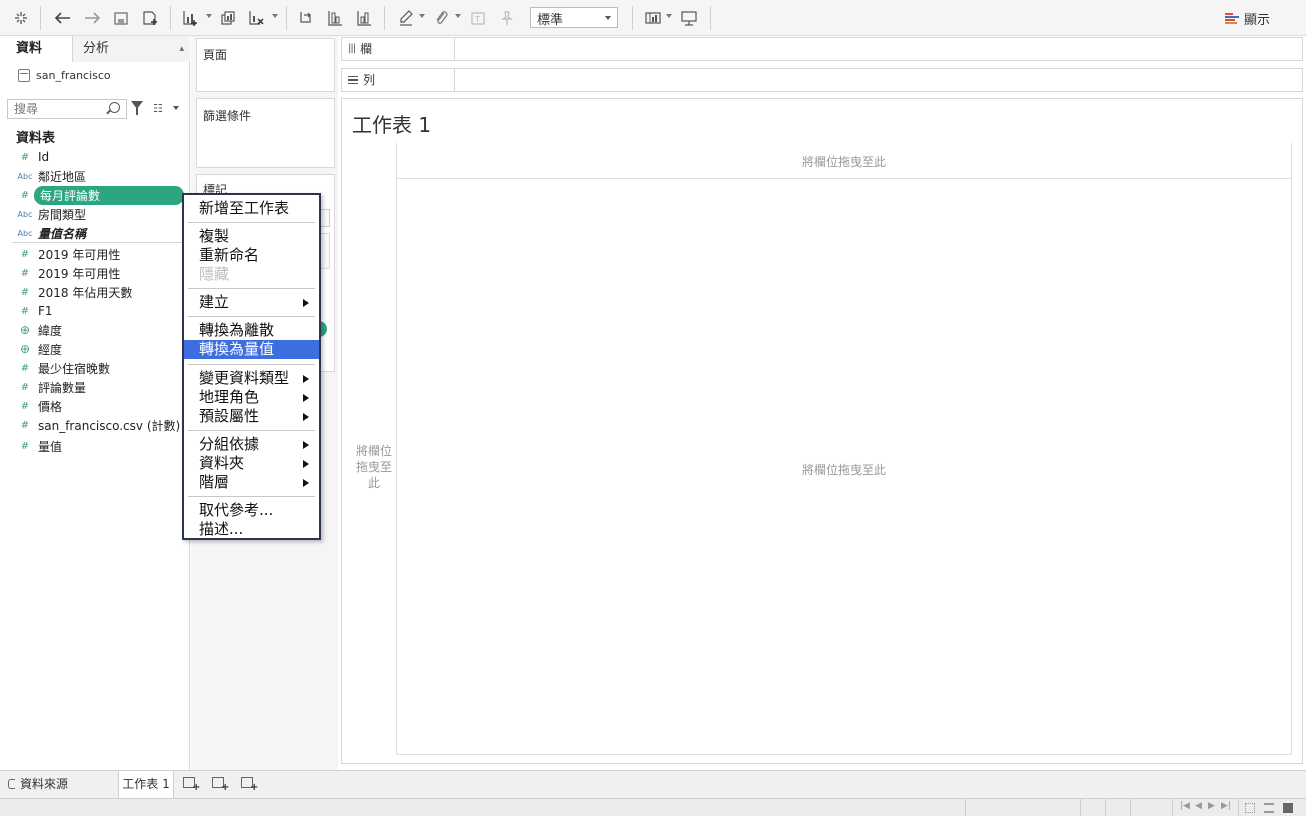 Image resolution: width=1306 pixels, height=816 pixels. I want to click on undo-icon, so click(63, 18).